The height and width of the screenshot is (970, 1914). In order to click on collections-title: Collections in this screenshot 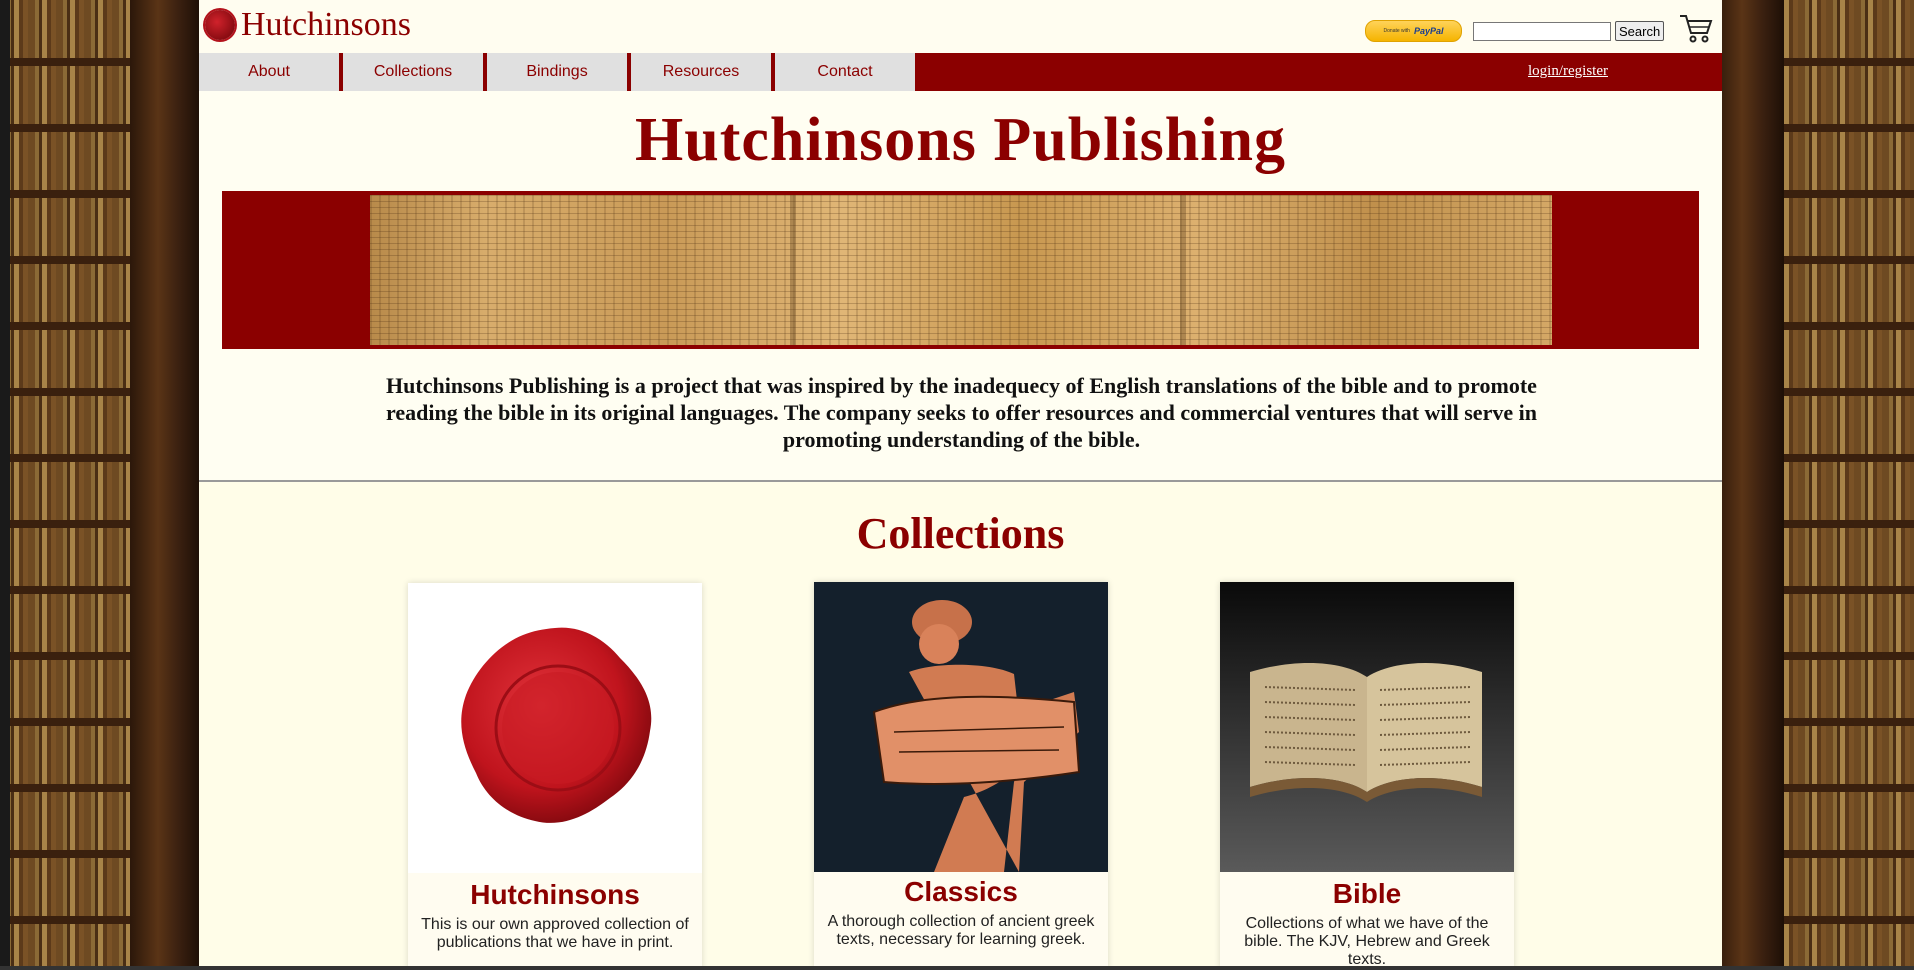, I will do `click(960, 533)`.